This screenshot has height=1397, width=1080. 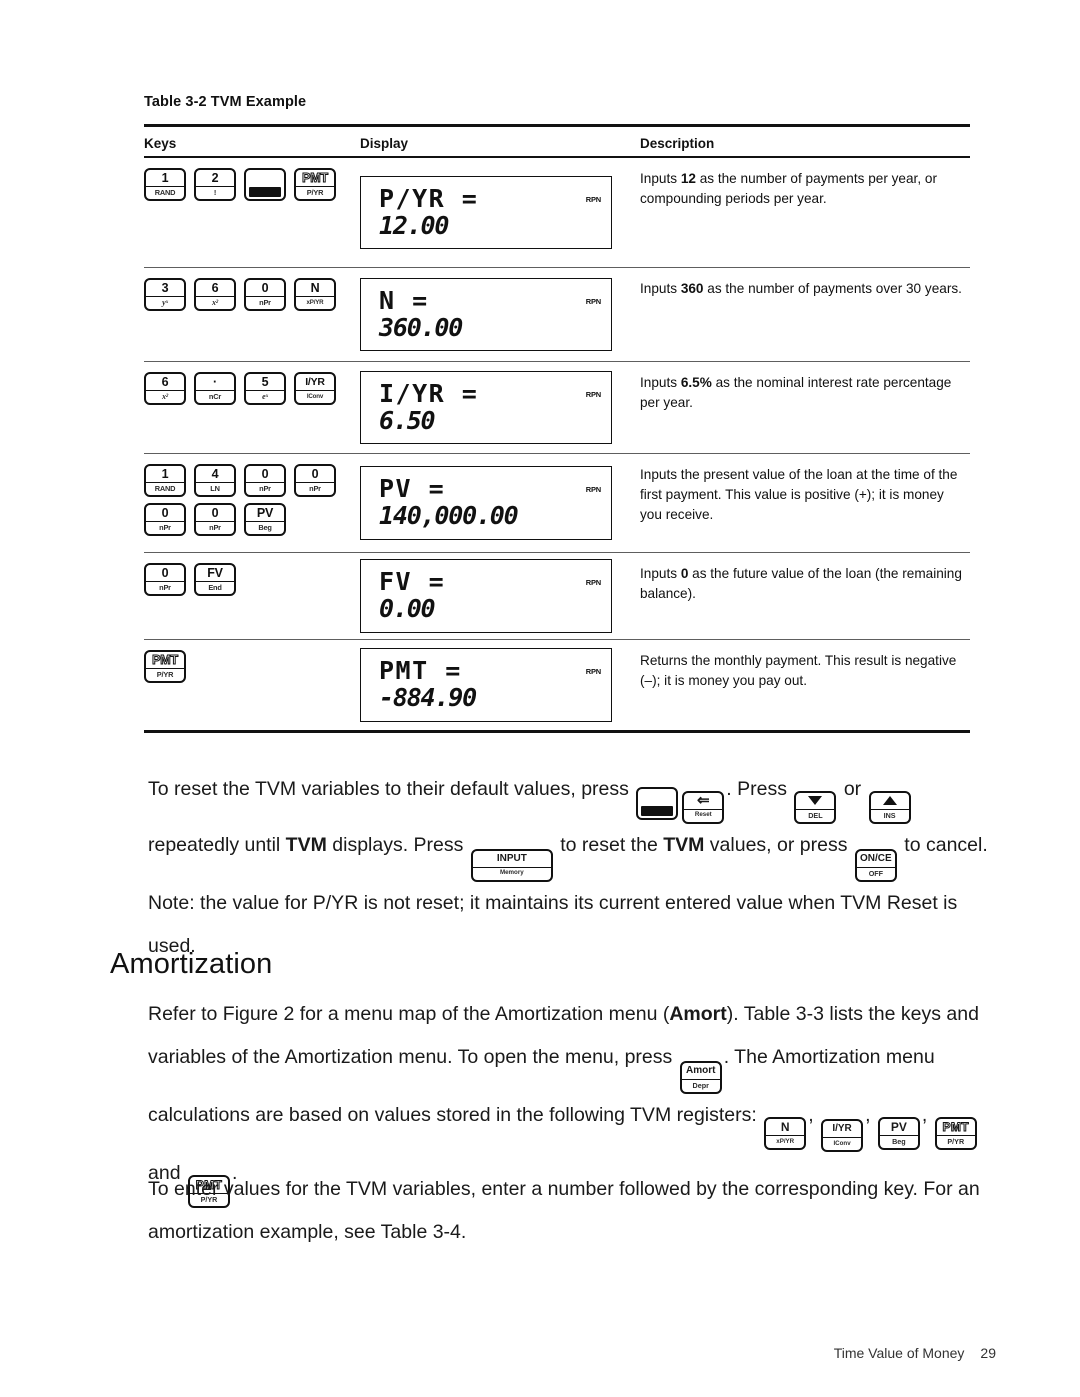 I want to click on inline-key-n: NxP/YR, so click(x=785, y=1133).